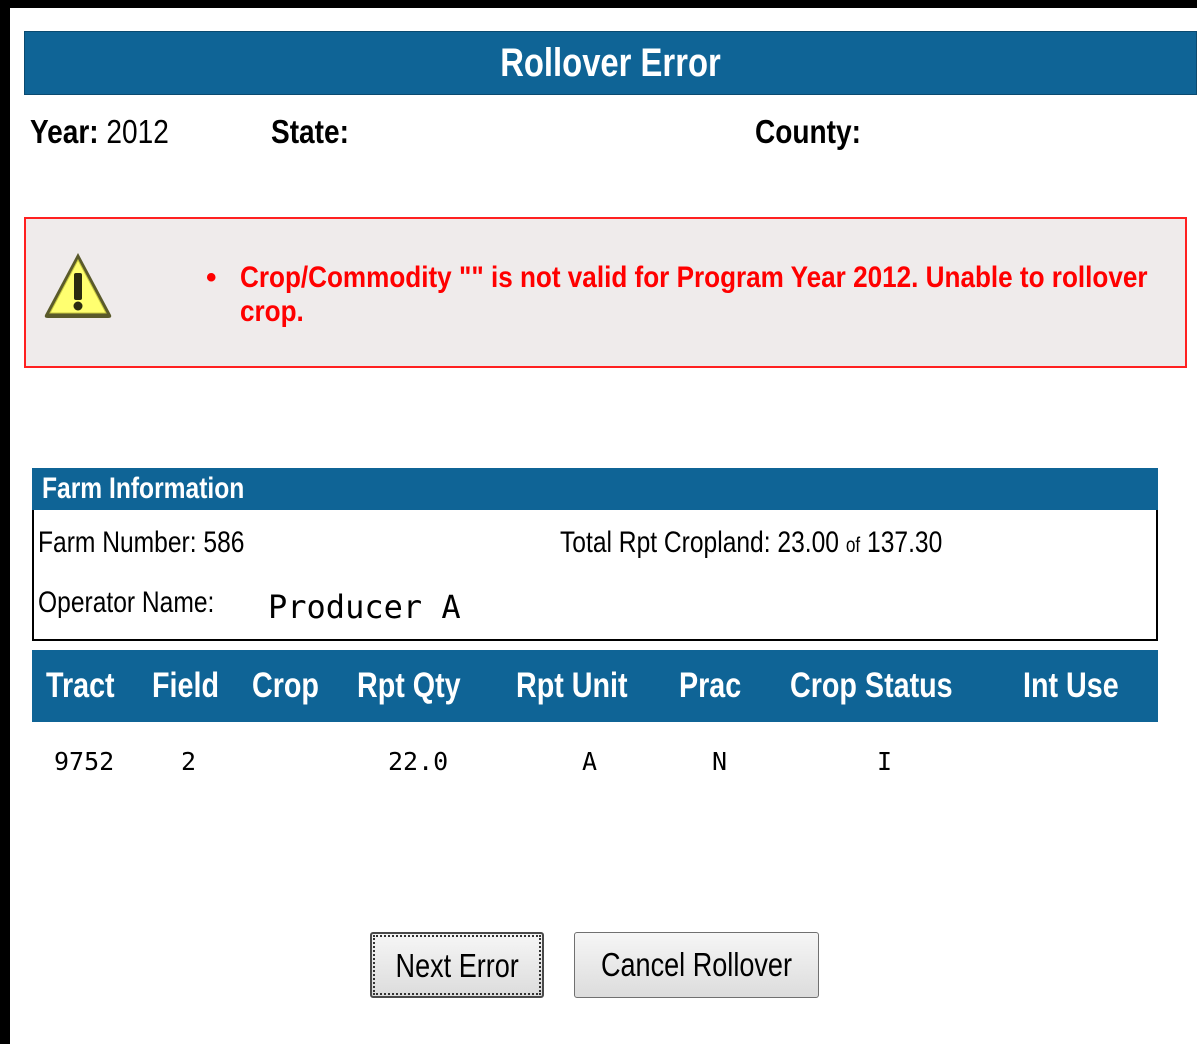 Image resolution: width=1197 pixels, height=1044 pixels. What do you see at coordinates (310, 131) in the screenshot?
I see `state-label: State:` at bounding box center [310, 131].